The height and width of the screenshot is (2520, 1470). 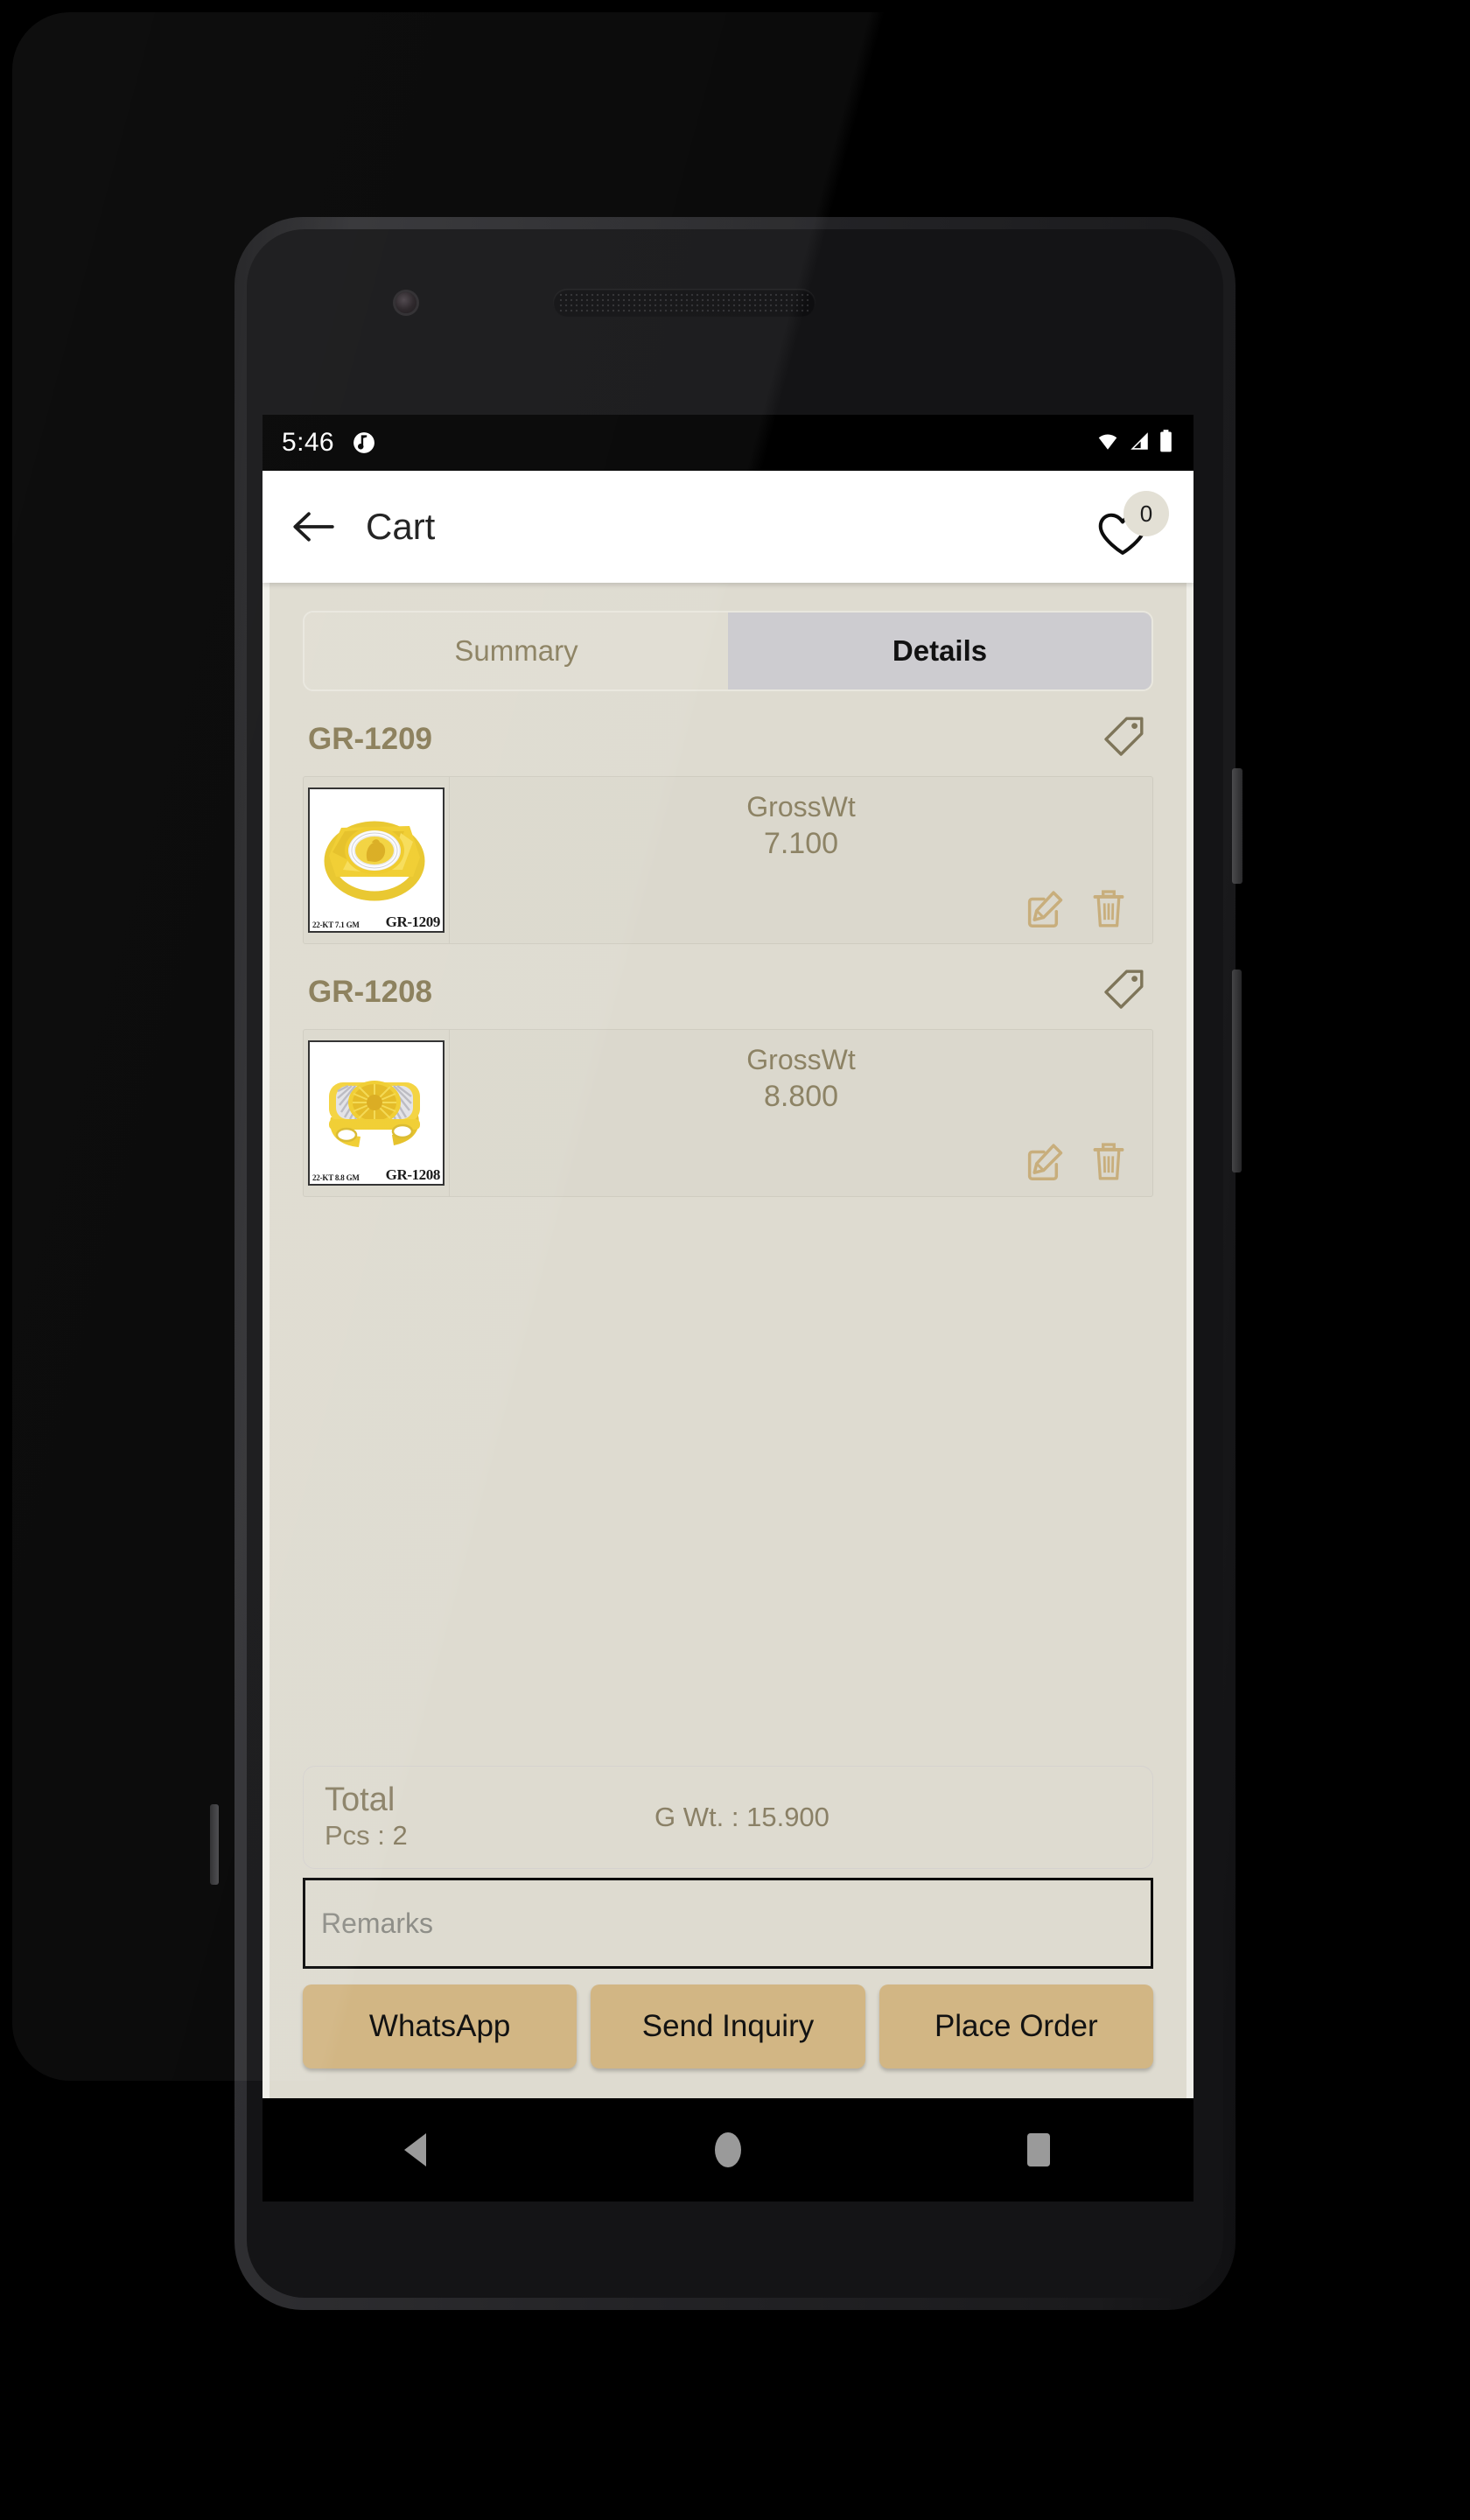 I want to click on left-side-button, so click(x=214, y=1844).